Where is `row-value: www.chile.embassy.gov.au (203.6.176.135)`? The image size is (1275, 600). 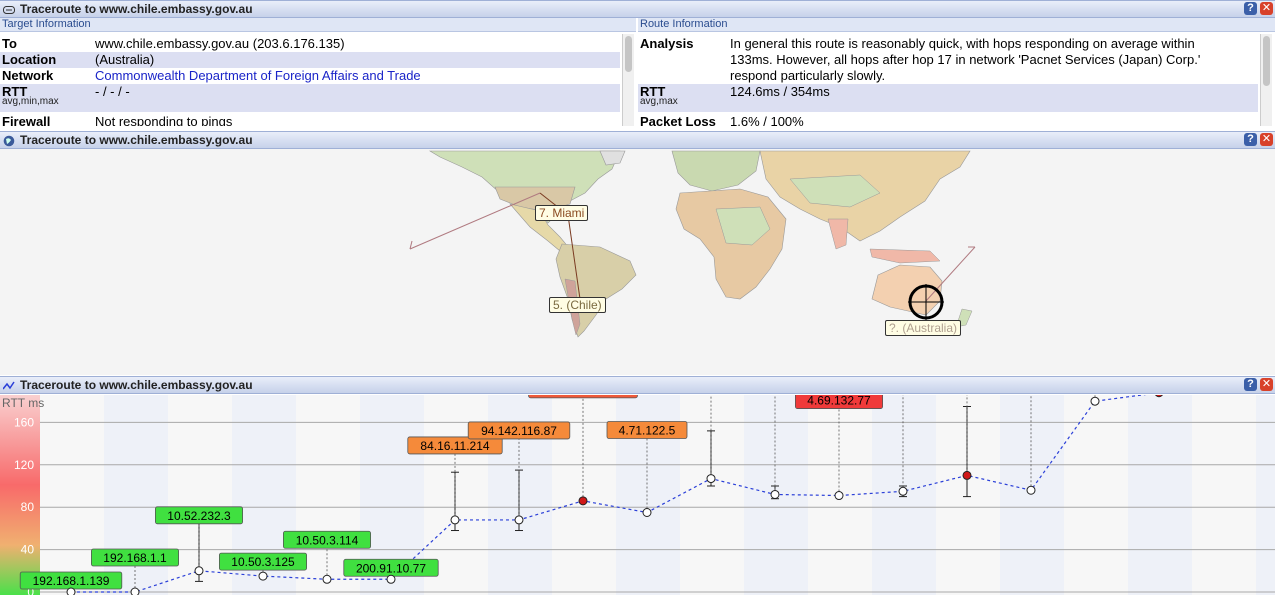
row-value: www.chile.embassy.gov.au (203.6.176.135) is located at coordinates (220, 43).